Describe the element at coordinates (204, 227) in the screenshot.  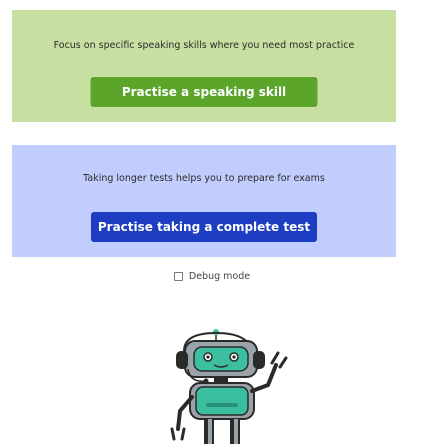
I see `practise-complete-test-button: Practise taking a complete test` at that location.